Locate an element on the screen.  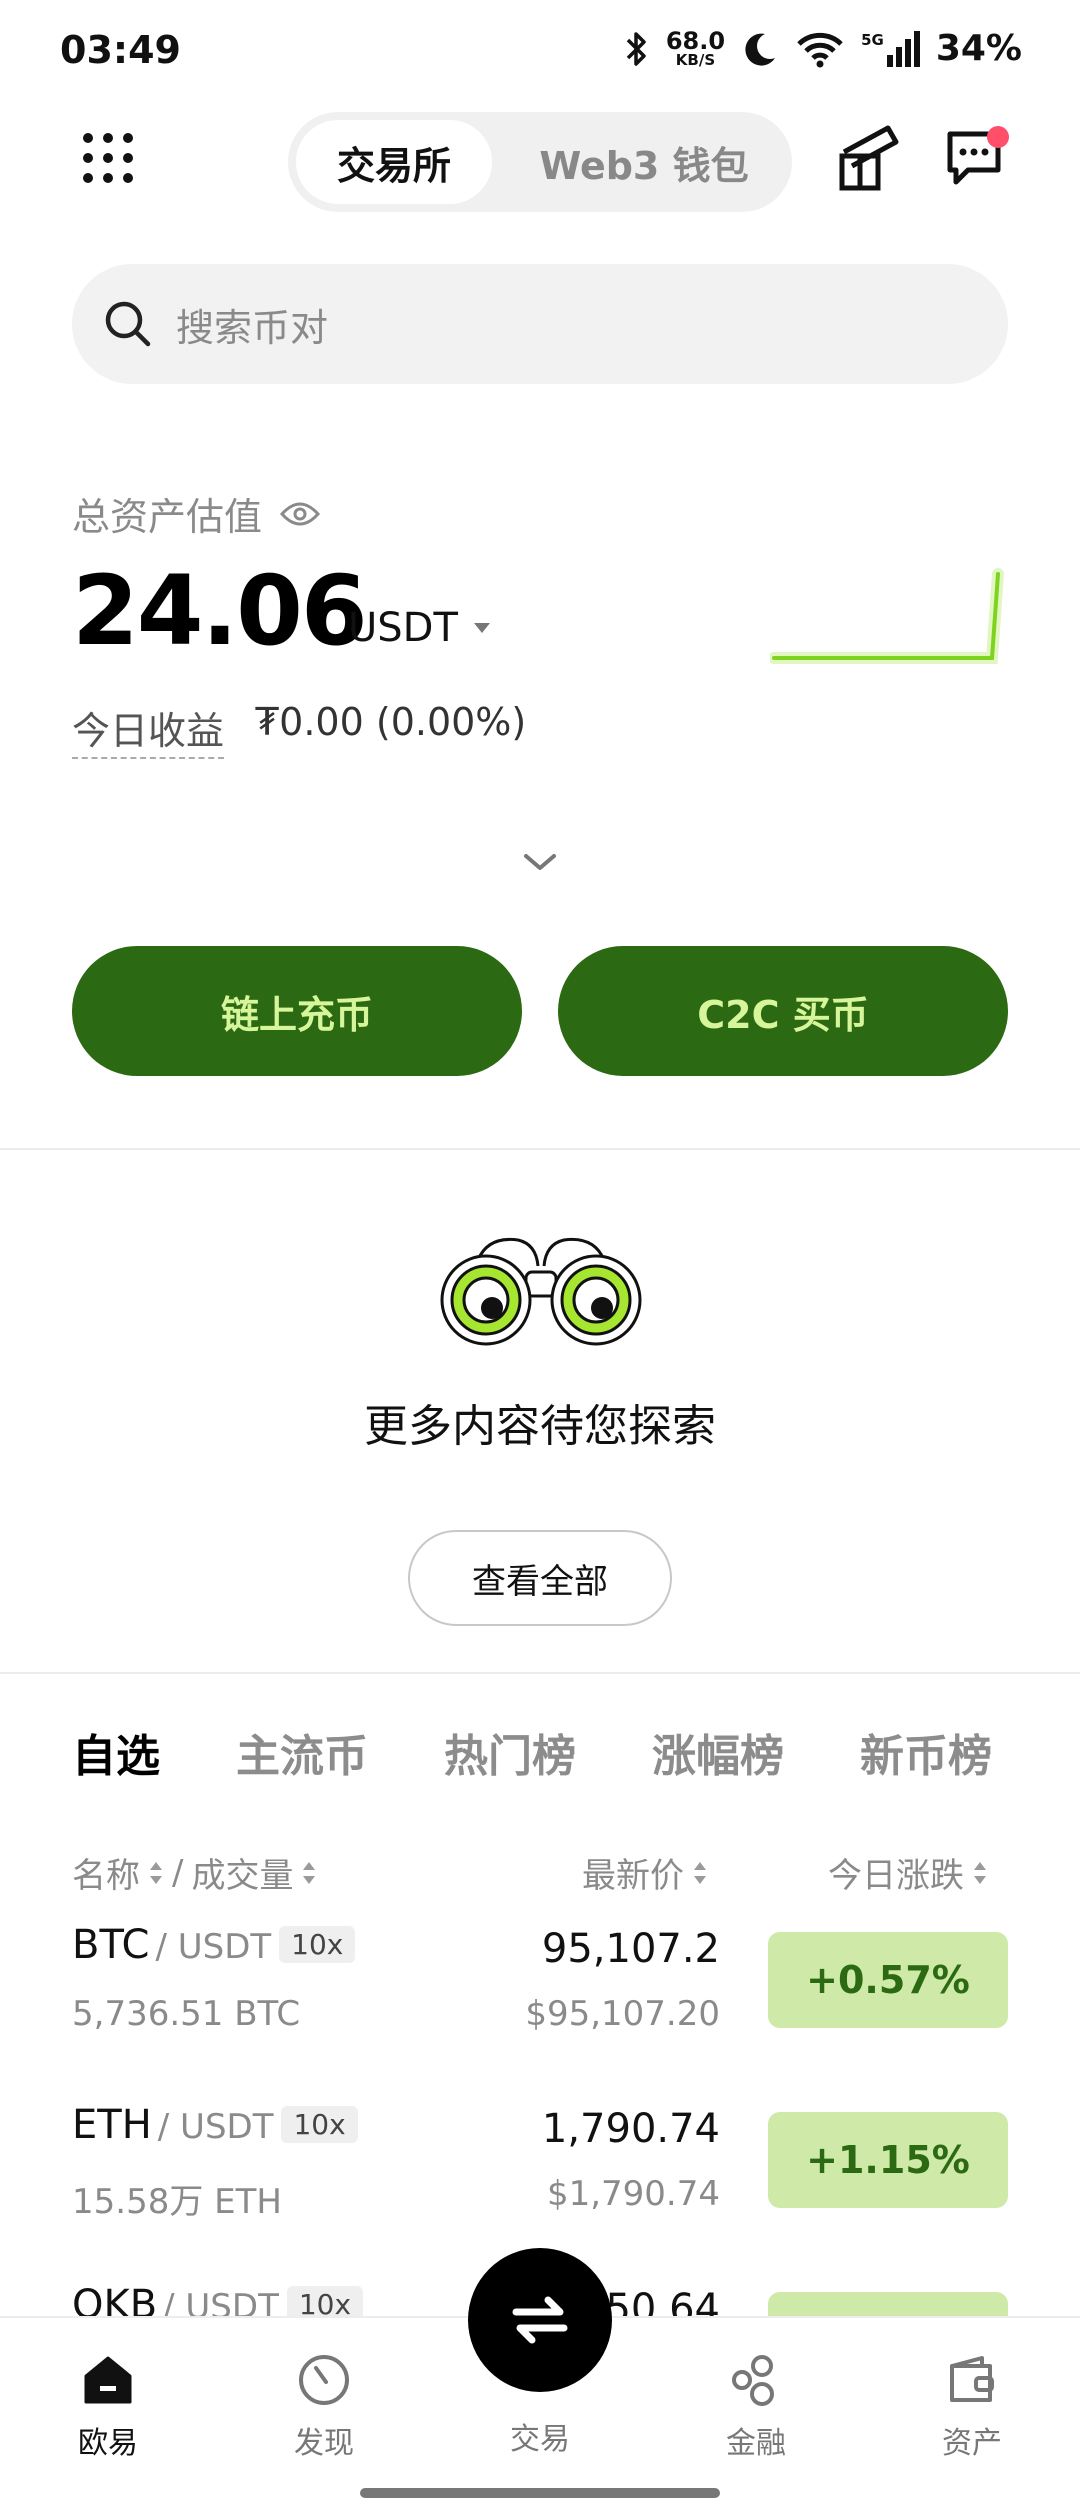
trade-button is located at coordinates (540, 2320).